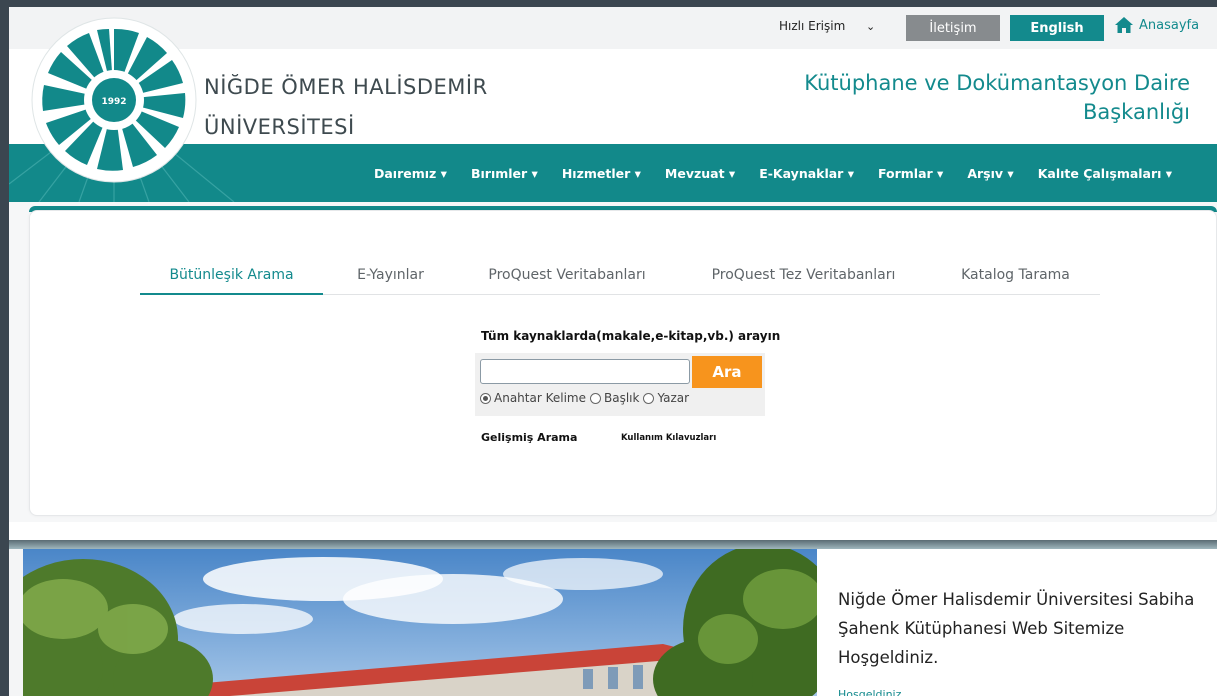 This screenshot has width=1217, height=696. I want to click on radio-label-baslik: Başlık, so click(621, 398).